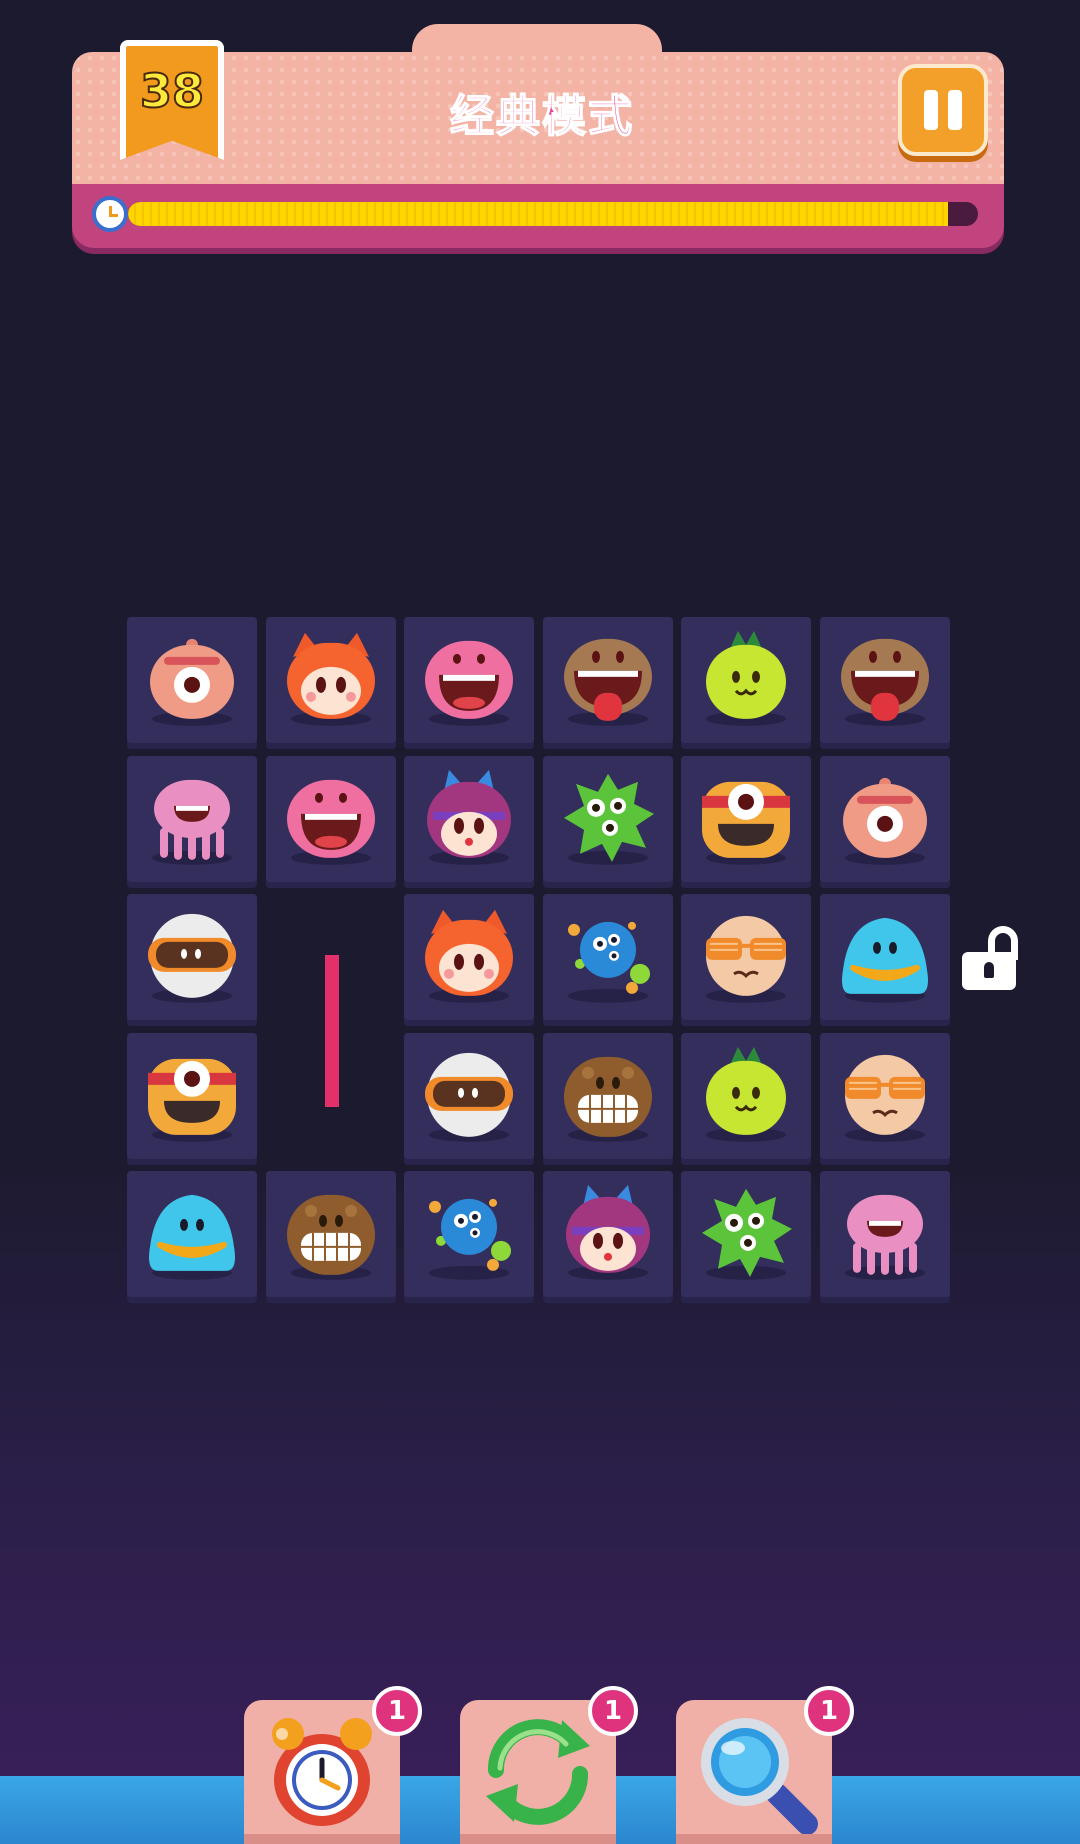  I want to click on timer-progress-track, so click(553, 214).